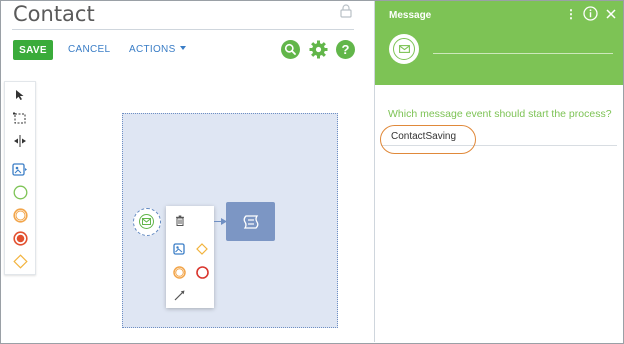  I want to click on element-palette, so click(20, 178).